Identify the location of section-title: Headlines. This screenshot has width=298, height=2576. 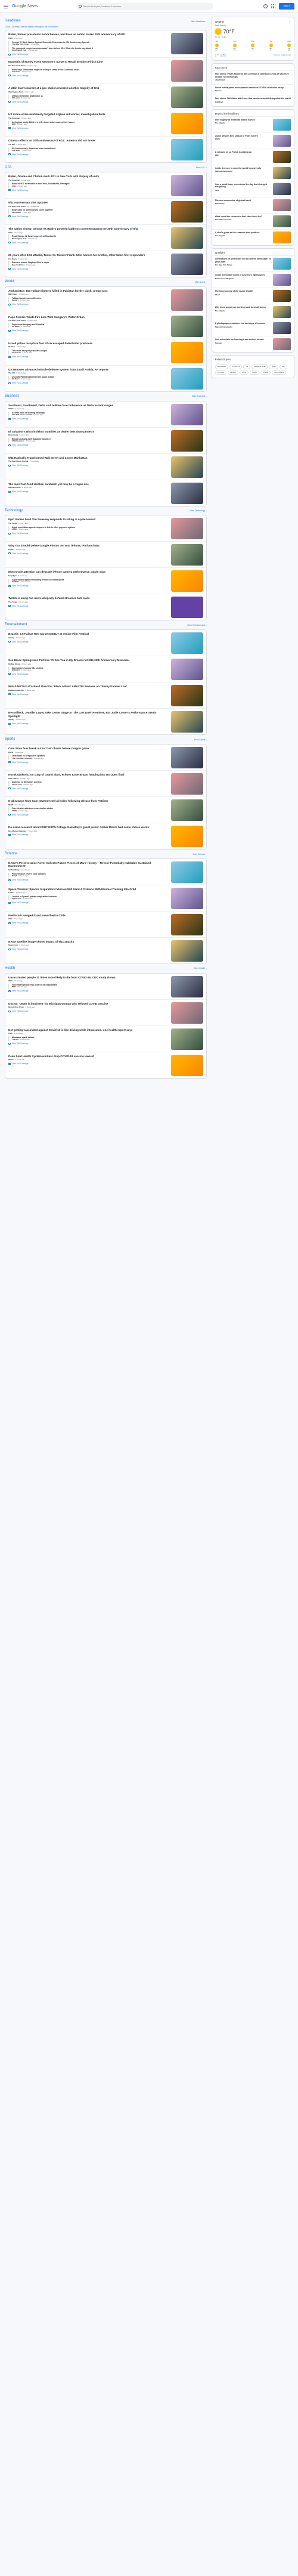
(13, 22).